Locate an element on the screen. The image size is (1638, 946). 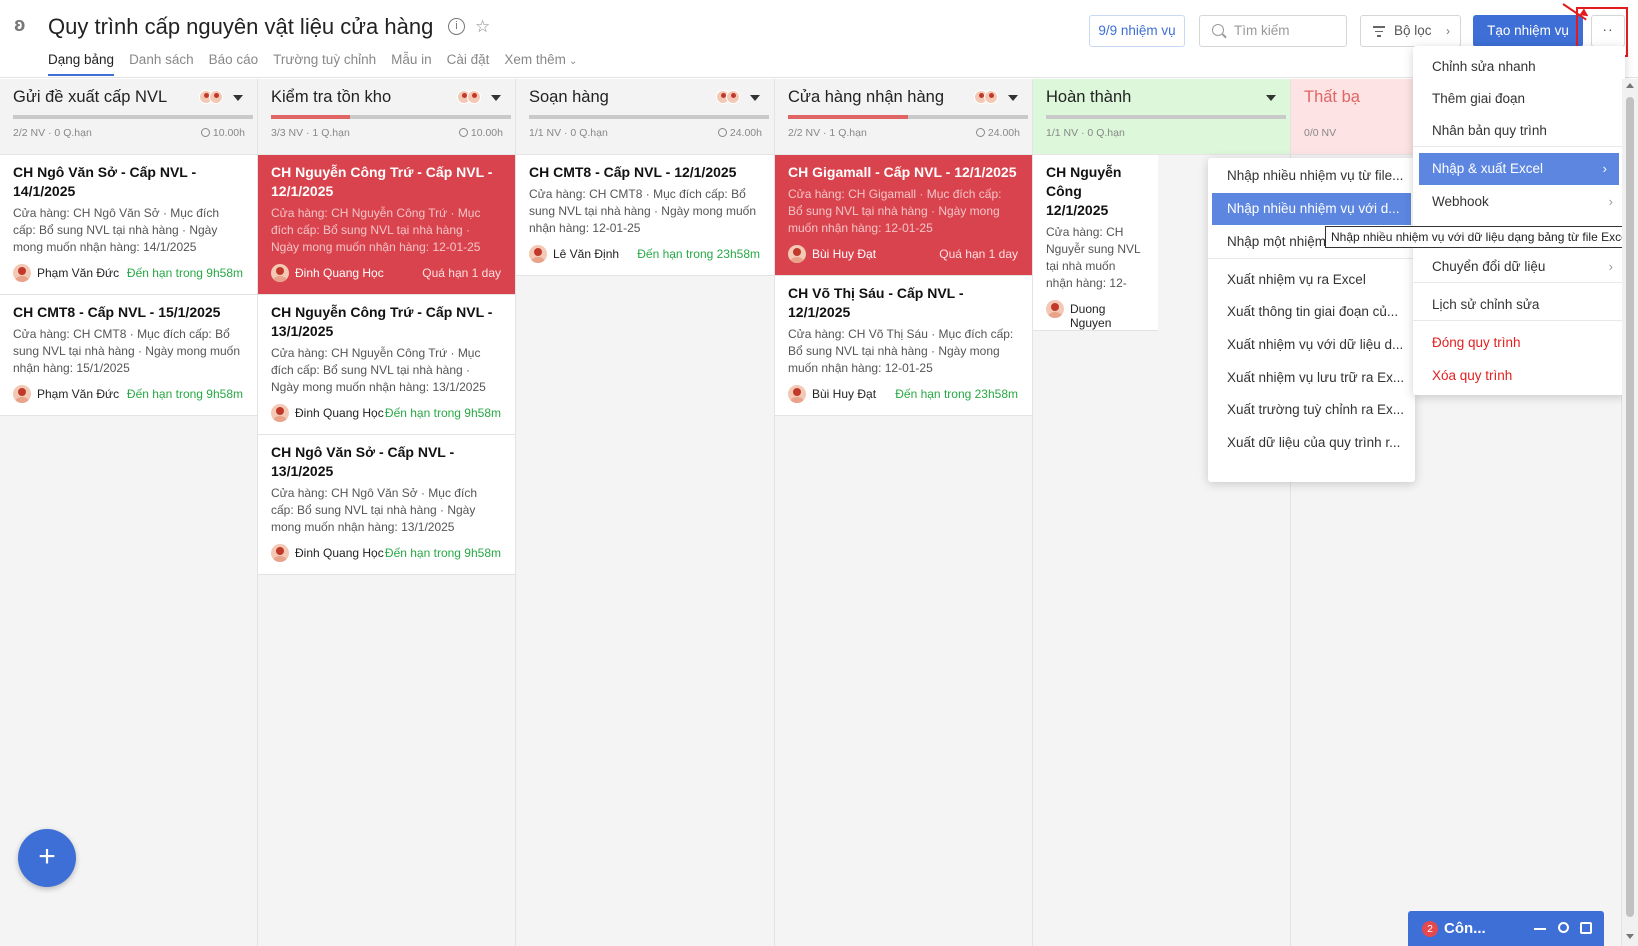
column-header: Hoàn thành 1/1 NV · 0 Q.hạn is located at coordinates (1161, 117).